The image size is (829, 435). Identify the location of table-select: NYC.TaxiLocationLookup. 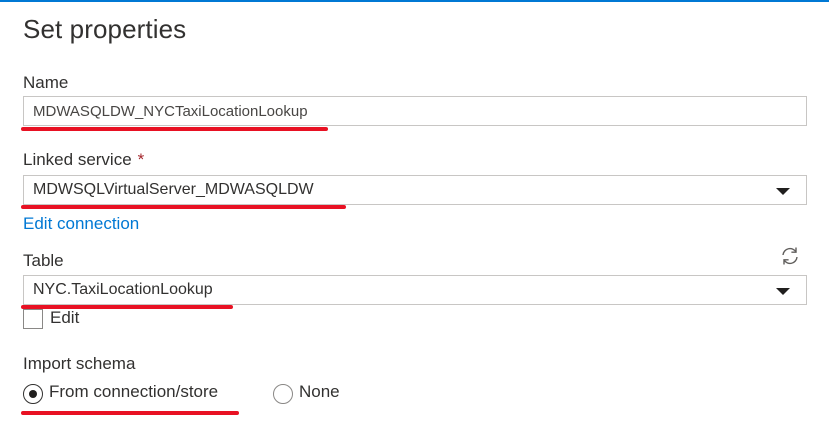
(415, 290).